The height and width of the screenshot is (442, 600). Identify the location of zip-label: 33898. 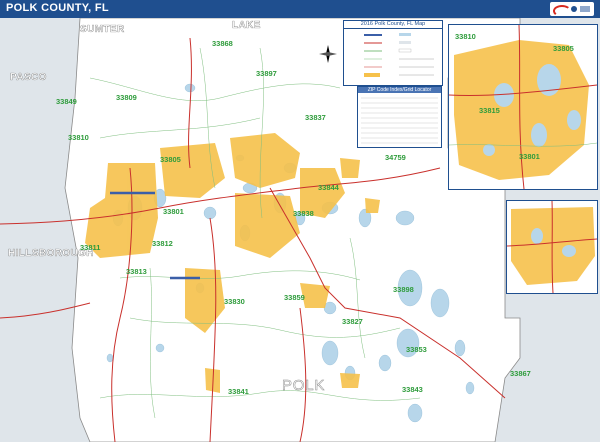
(403, 289).